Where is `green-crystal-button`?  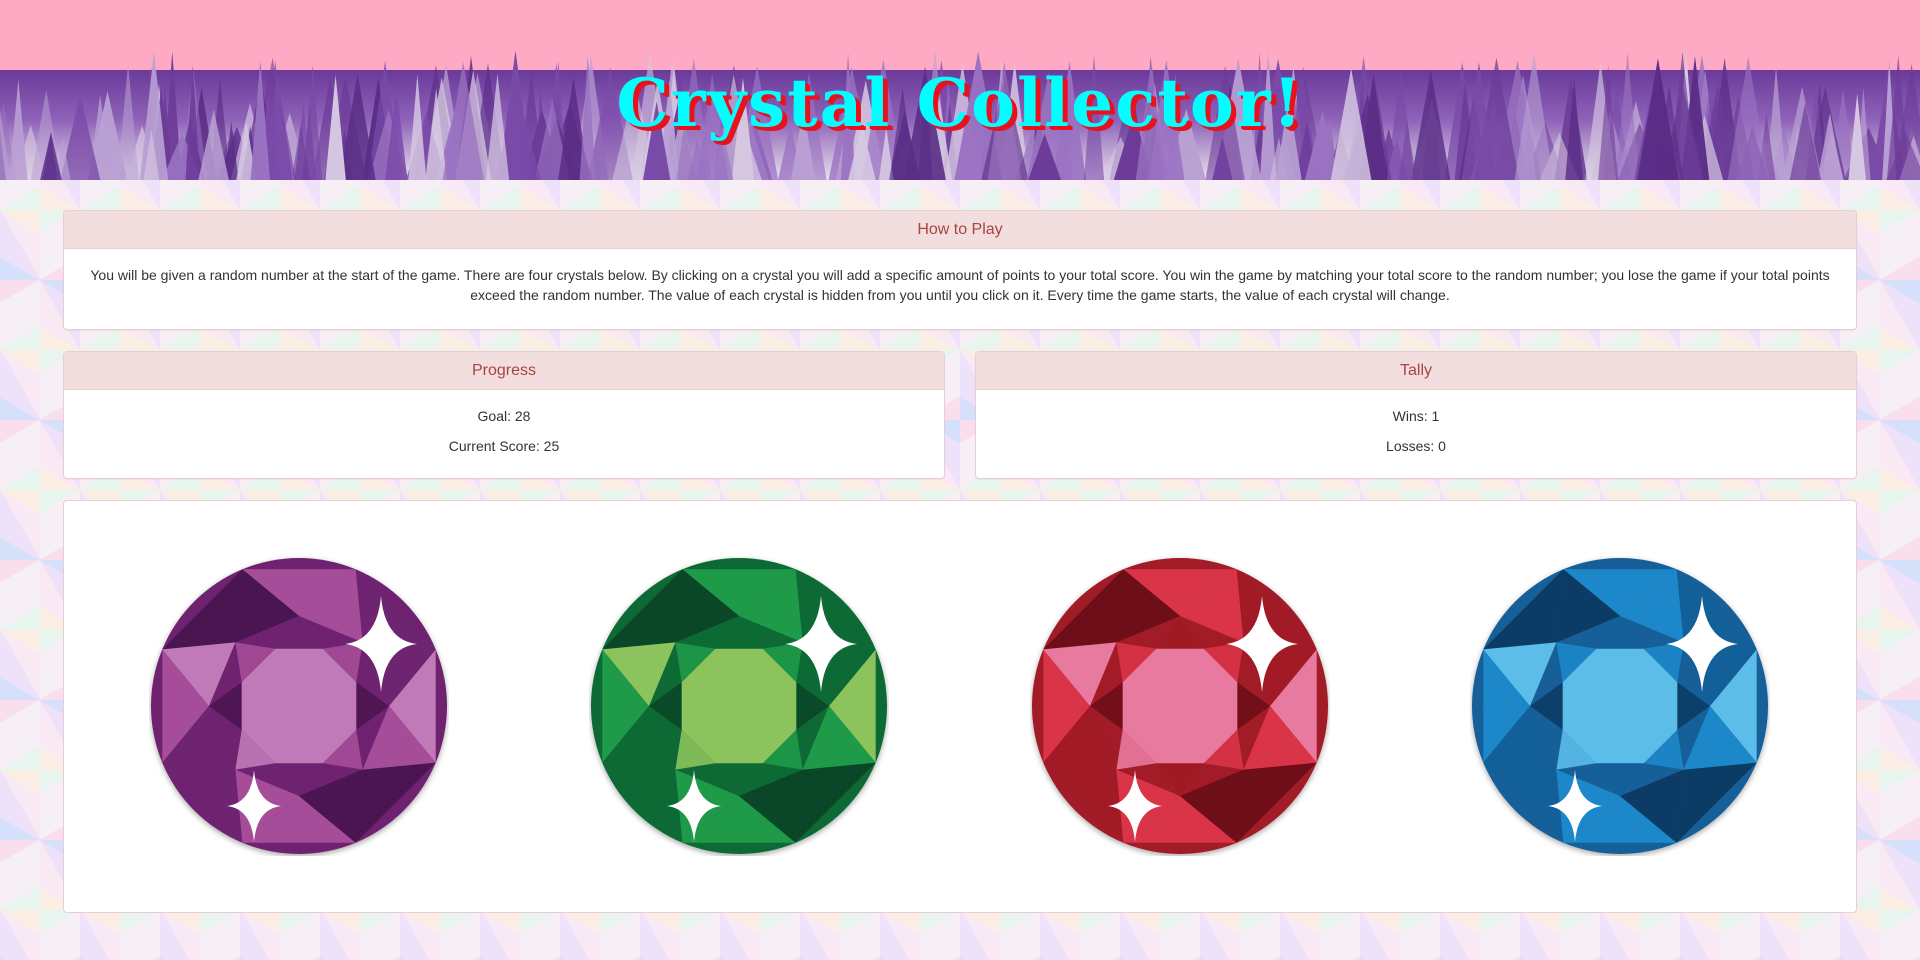
green-crystal-button is located at coordinates (739, 706).